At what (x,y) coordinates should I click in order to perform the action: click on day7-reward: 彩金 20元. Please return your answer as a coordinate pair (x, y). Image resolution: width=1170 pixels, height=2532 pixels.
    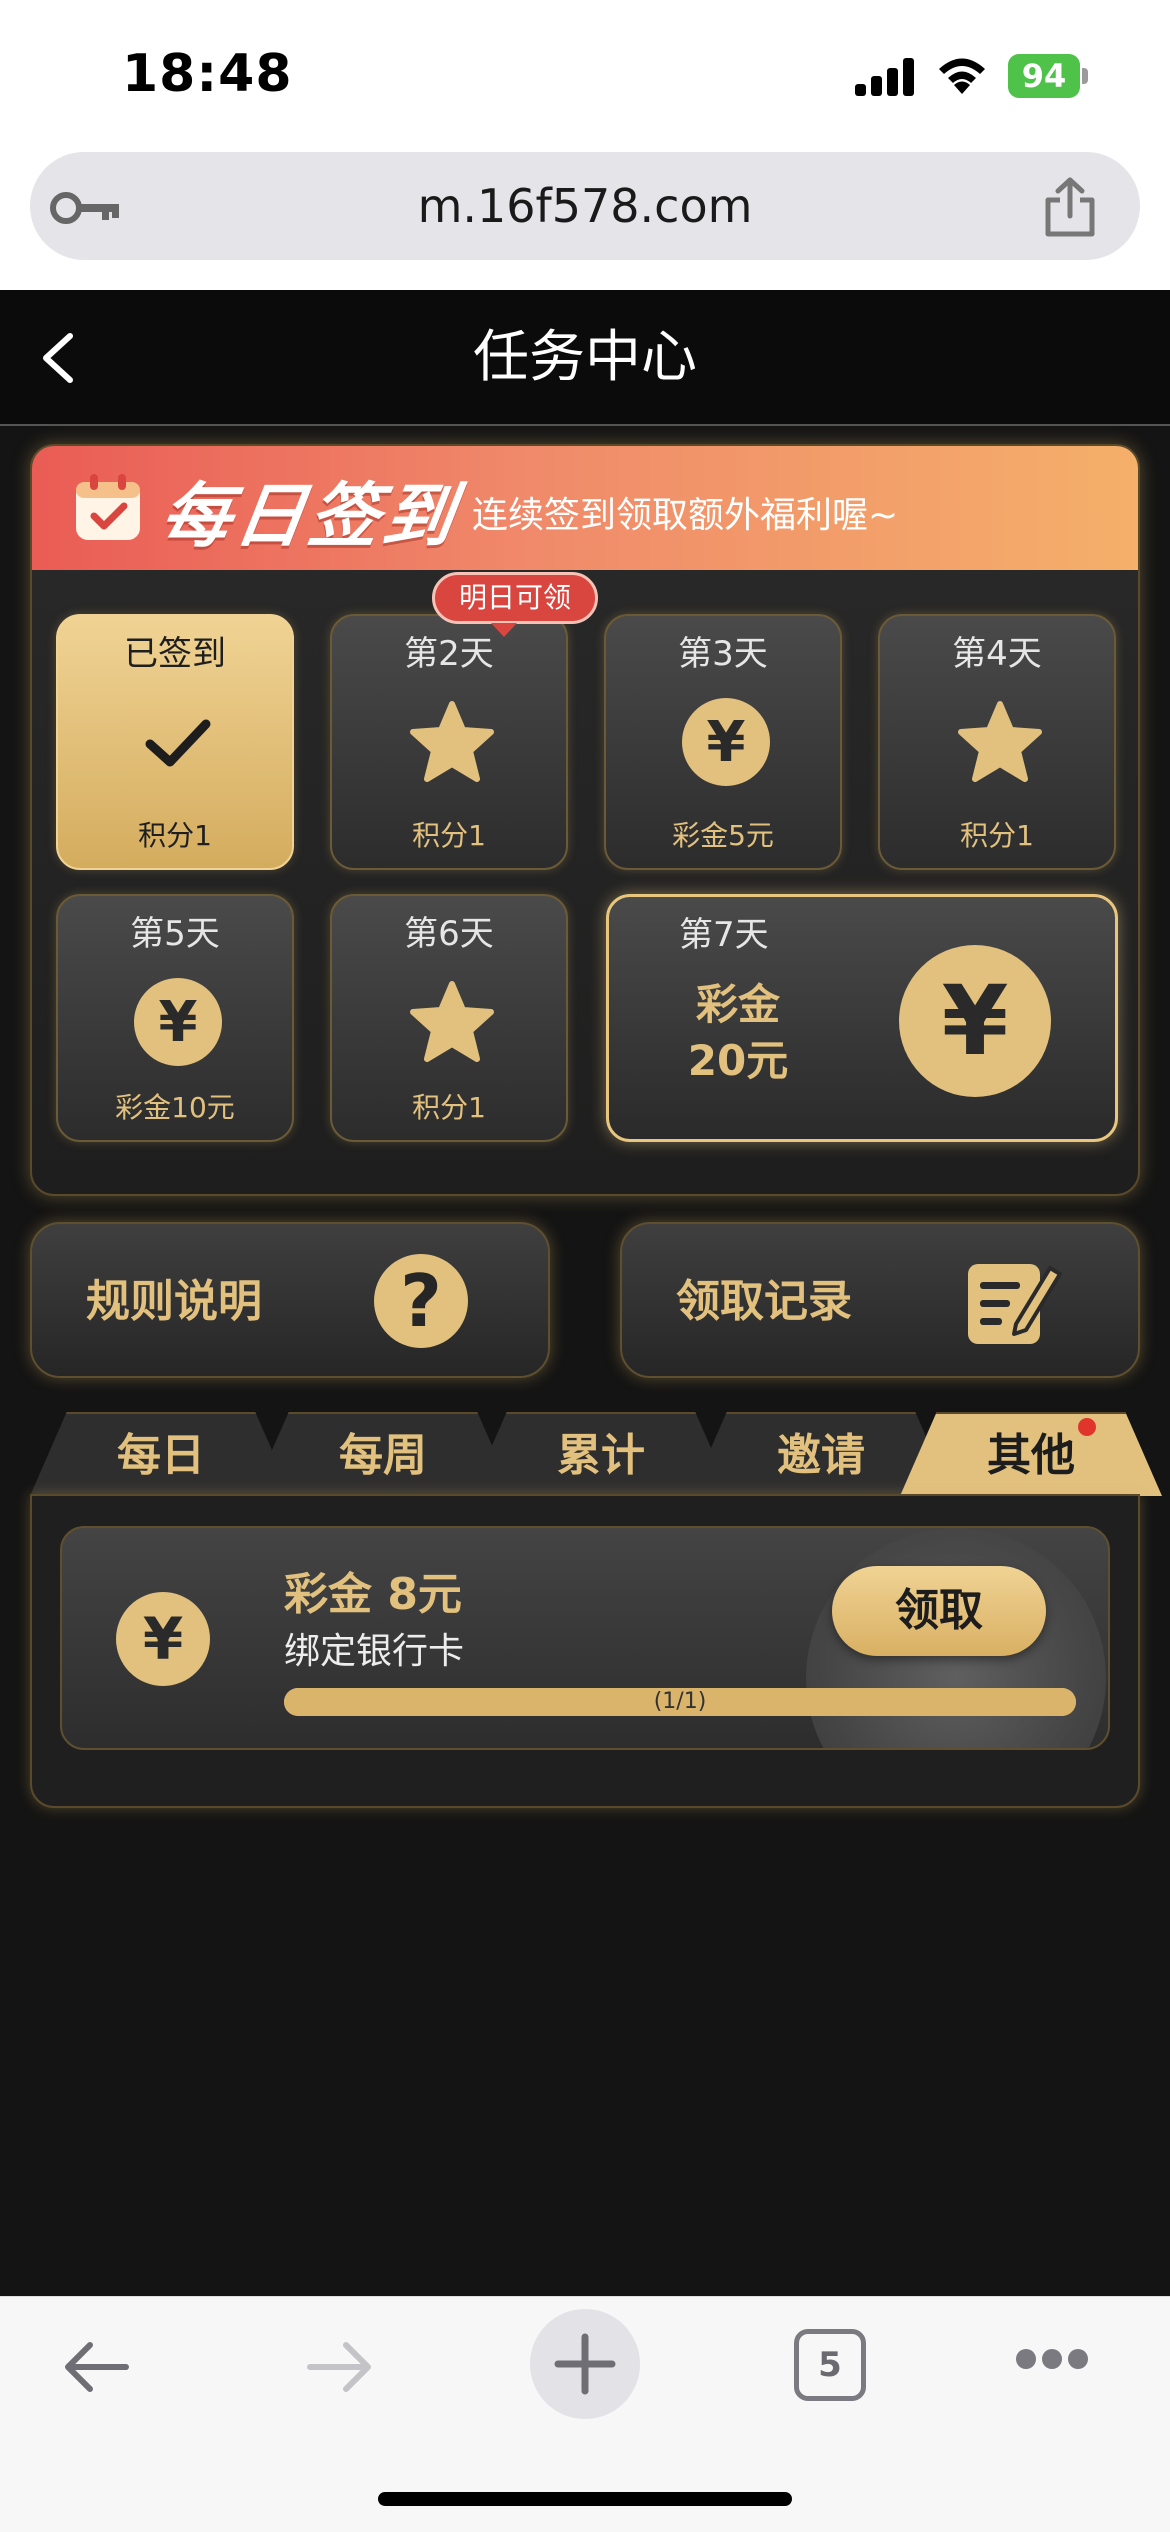
    Looking at the image, I should click on (738, 1033).